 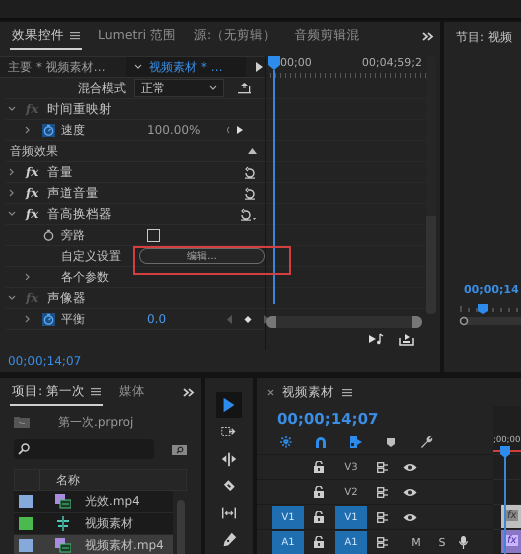 I want to click on collapse-triangle-icon, so click(x=252, y=151).